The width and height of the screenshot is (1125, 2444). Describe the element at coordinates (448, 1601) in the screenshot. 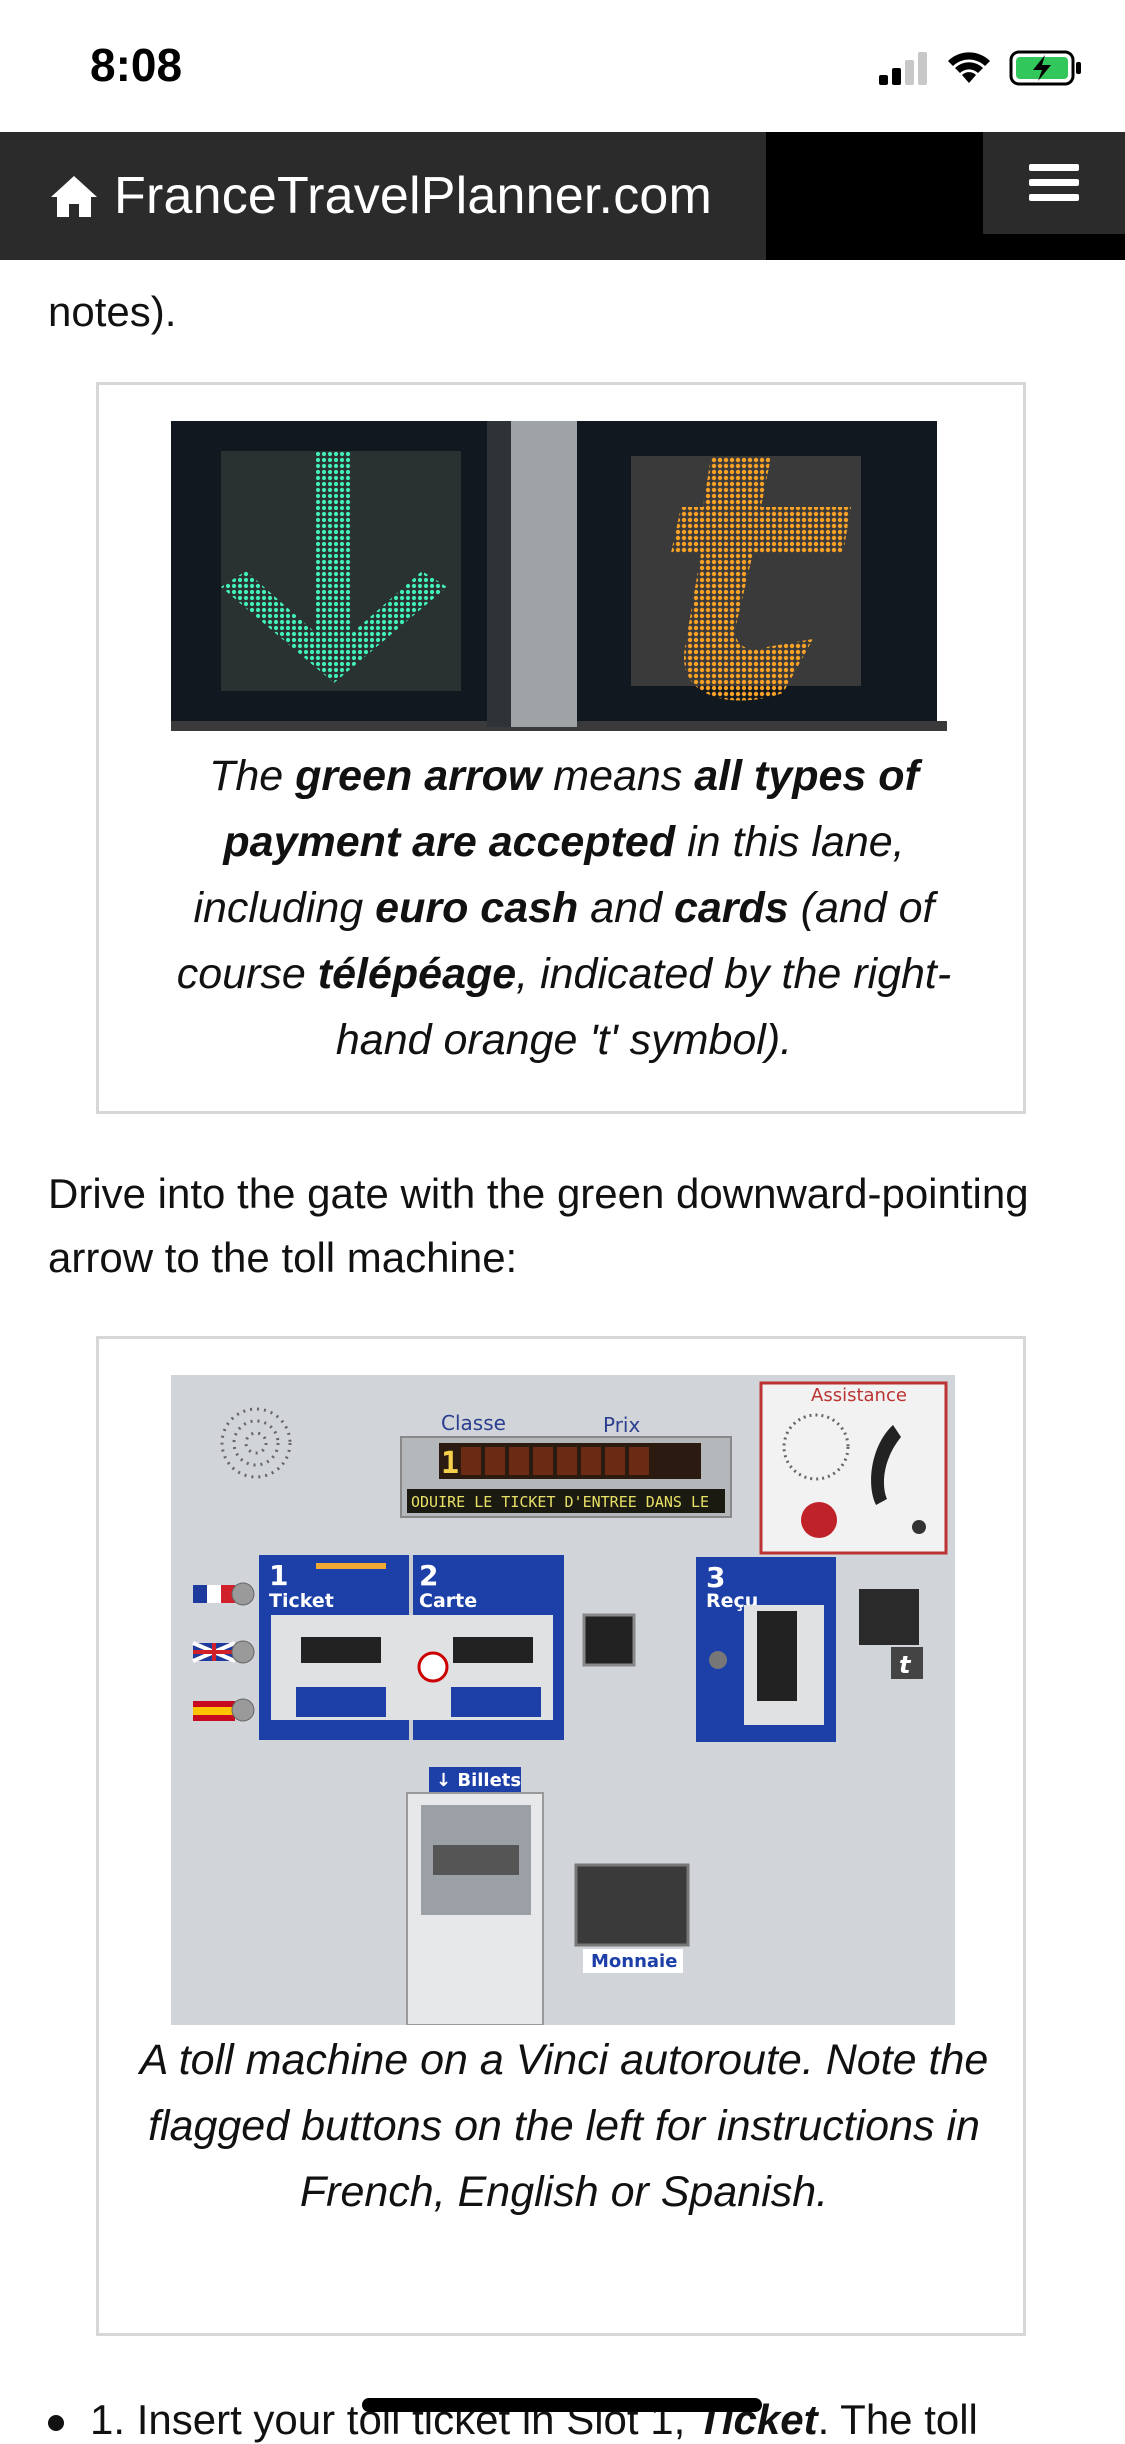

I see `slot2-label: Carte` at that location.